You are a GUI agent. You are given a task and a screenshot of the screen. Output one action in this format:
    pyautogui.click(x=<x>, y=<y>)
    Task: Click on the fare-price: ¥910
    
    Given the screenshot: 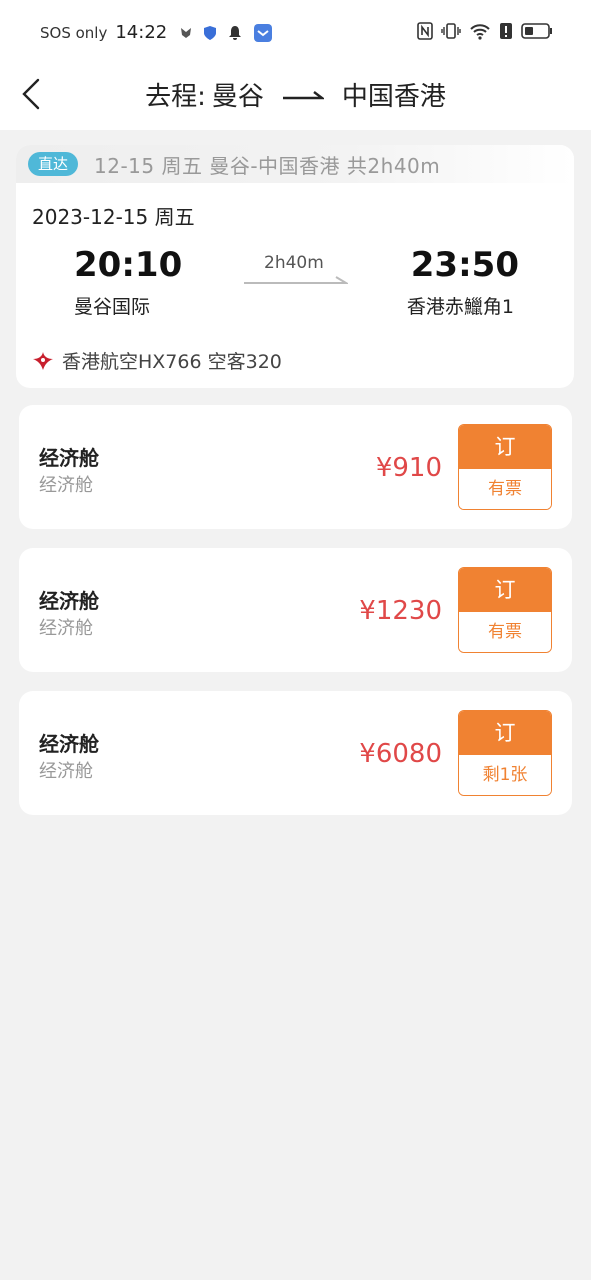 What is the action you would take?
    pyautogui.click(x=408, y=468)
    